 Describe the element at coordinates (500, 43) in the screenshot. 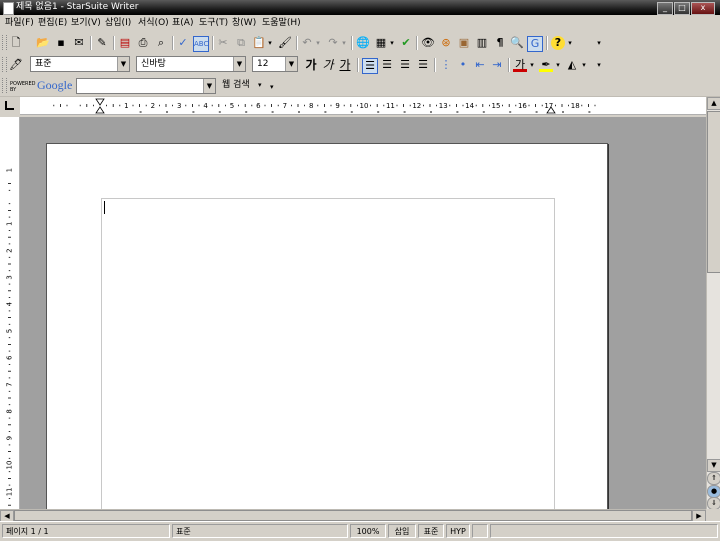

I see `formatting-marks-icon: ¶` at that location.